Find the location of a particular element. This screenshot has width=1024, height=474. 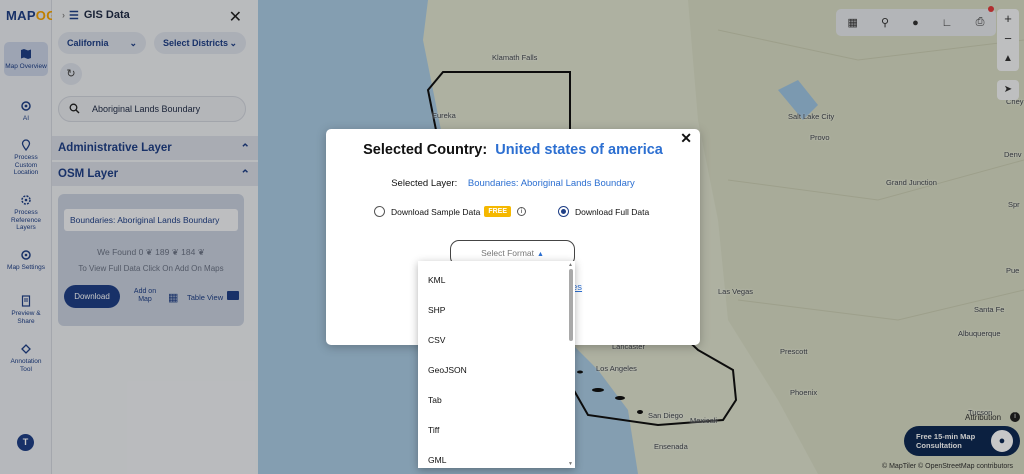

sample-label: Download Sample Data is located at coordinates (436, 211).